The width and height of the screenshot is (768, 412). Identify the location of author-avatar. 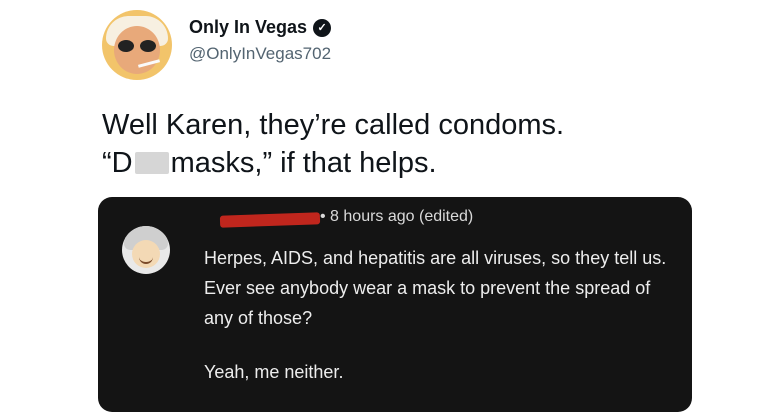
(137, 45).